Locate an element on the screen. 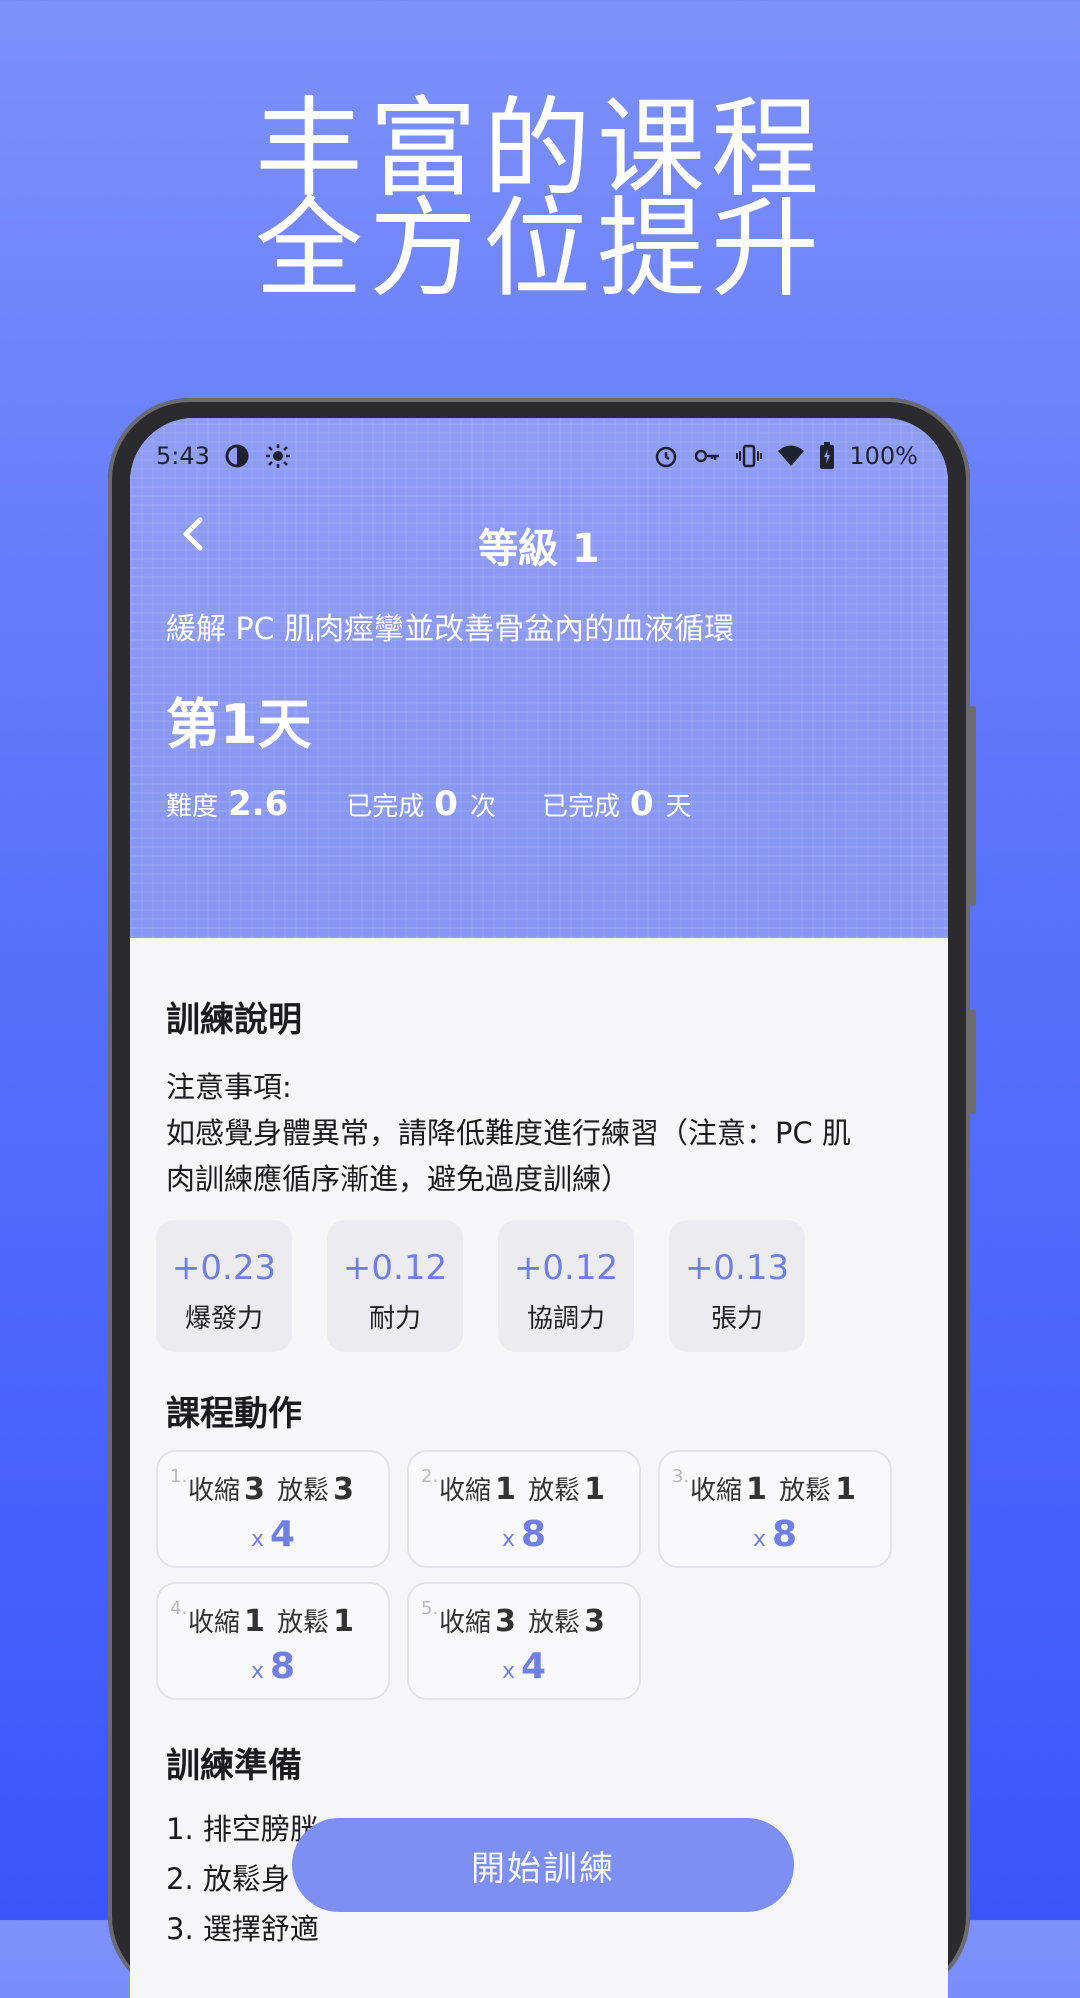 Image resolution: width=1080 pixels, height=1998 pixels. move-card: 2. 收縮 1 放鬆 1 x8 is located at coordinates (524, 1509).